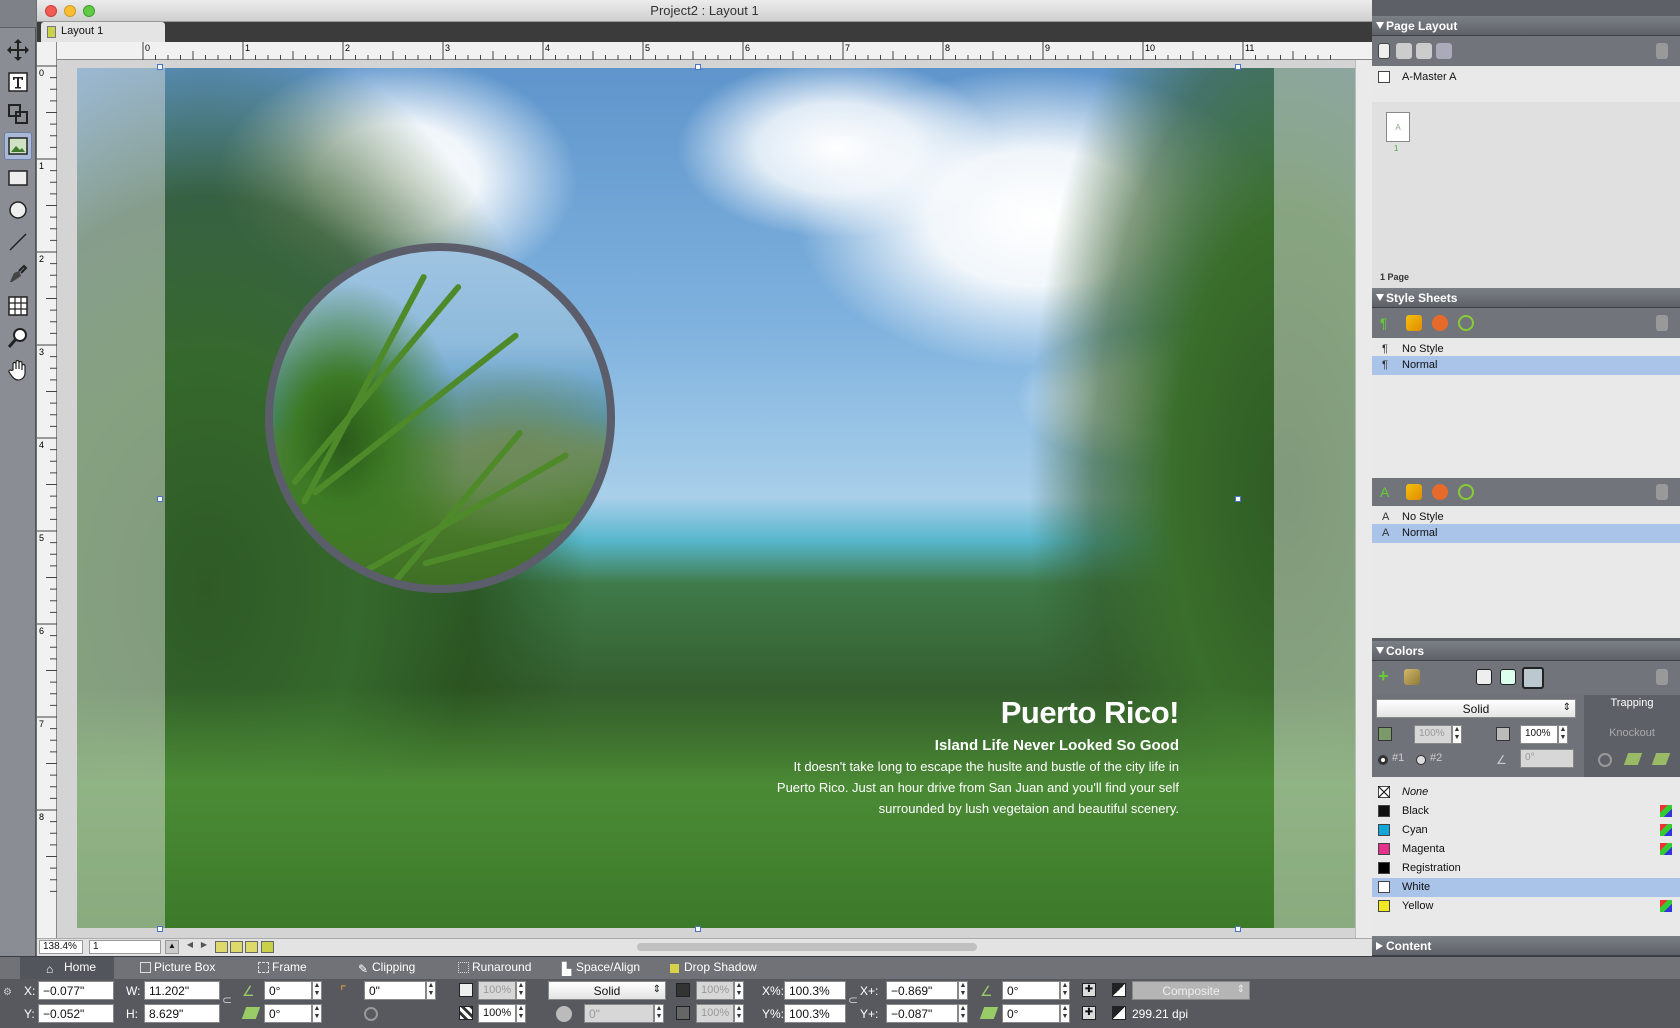 The width and height of the screenshot is (1680, 1028). I want to click on tab-layout-1: Layout 1, so click(103, 32).